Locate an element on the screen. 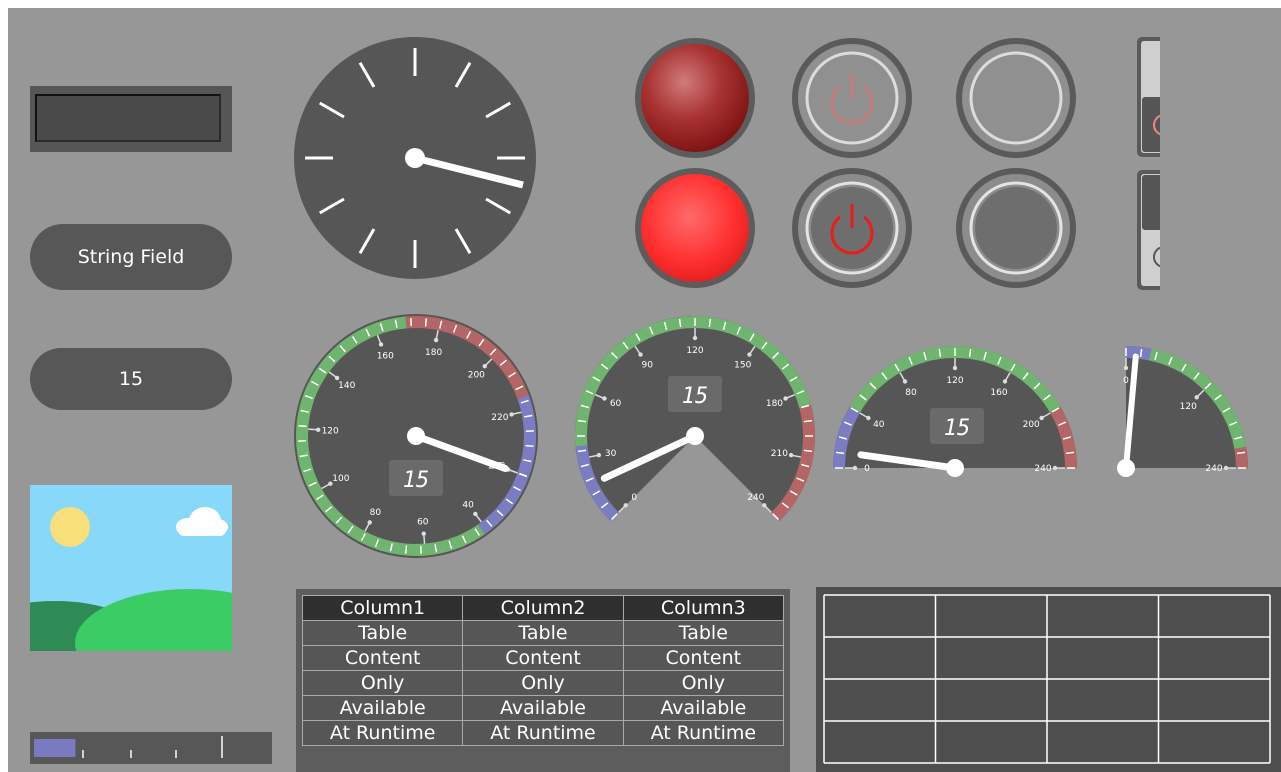 The image size is (1281, 772). toggle-switch-on is located at coordinates (1148, 230).